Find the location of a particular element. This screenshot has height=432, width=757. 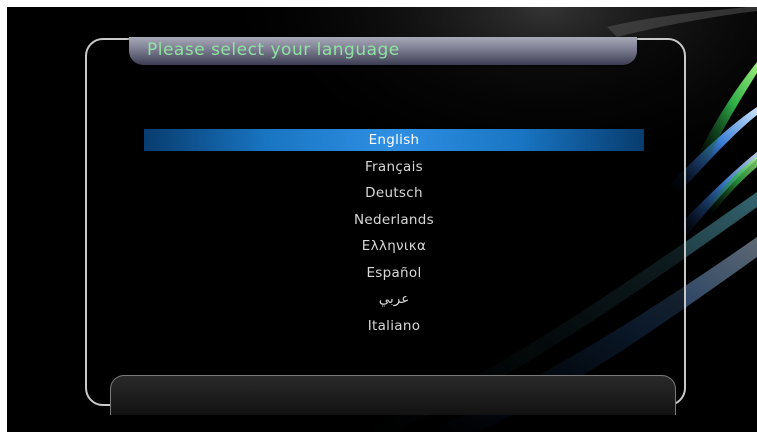

info-bar is located at coordinates (393, 395).